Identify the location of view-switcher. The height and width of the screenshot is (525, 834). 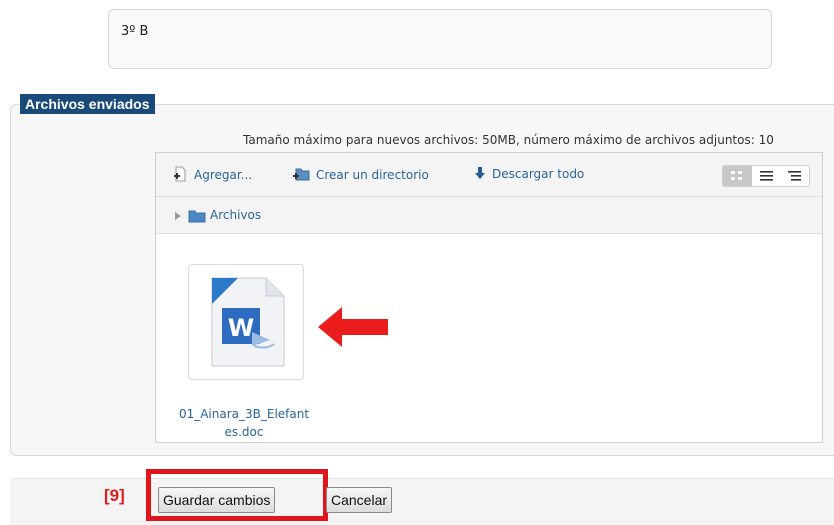
(766, 176).